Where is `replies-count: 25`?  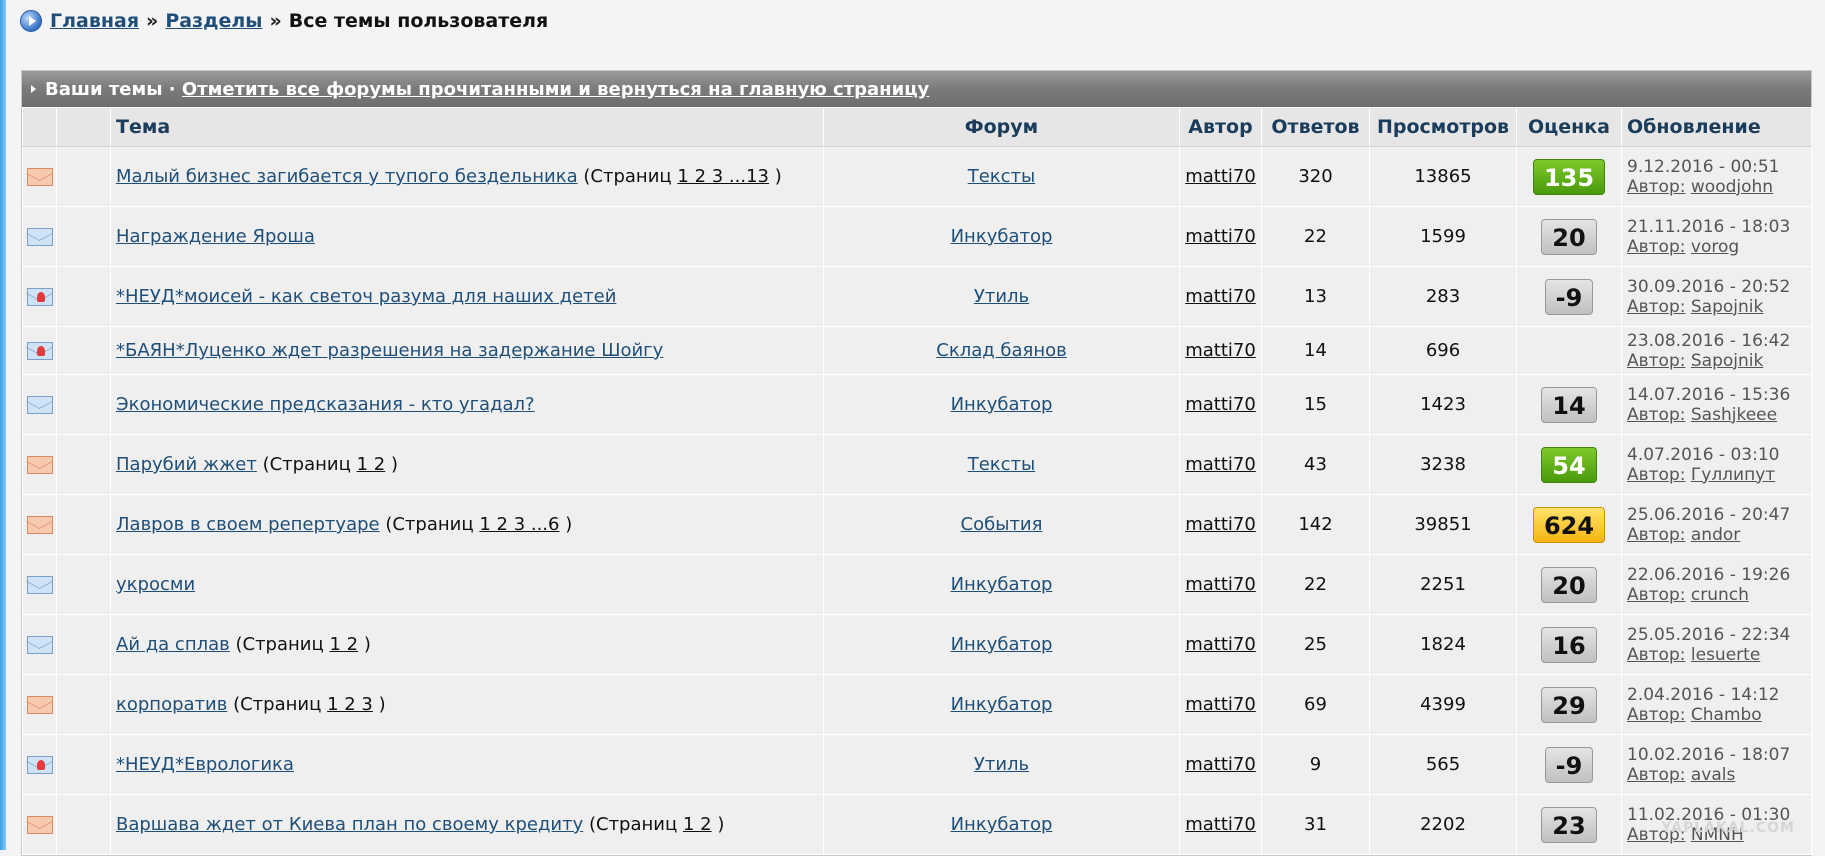
replies-count: 25 is located at coordinates (1315, 644).